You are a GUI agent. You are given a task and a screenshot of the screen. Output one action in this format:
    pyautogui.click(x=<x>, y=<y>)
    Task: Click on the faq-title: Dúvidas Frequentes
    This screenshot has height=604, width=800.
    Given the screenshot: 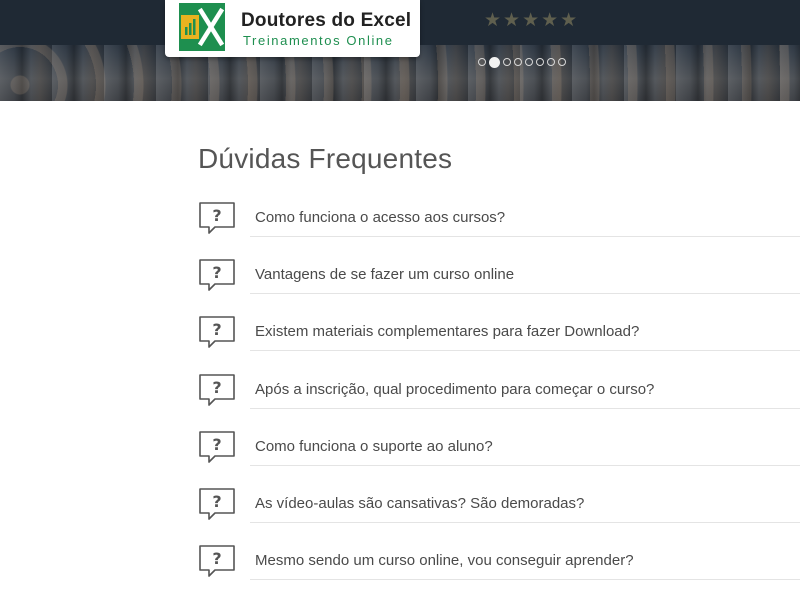 What is the action you would take?
    pyautogui.click(x=325, y=158)
    